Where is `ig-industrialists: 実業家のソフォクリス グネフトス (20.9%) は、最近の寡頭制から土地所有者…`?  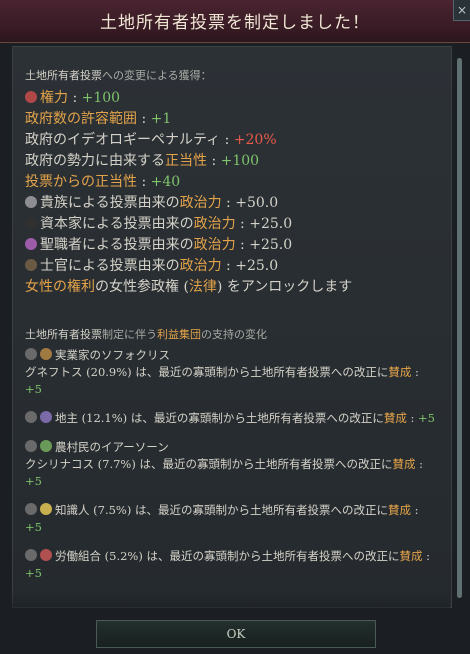 ig-industrialists: 実業家のソフォクリス グネフトス (20.9%) は、最近の寡頭制から土地所有者… is located at coordinates (222, 372).